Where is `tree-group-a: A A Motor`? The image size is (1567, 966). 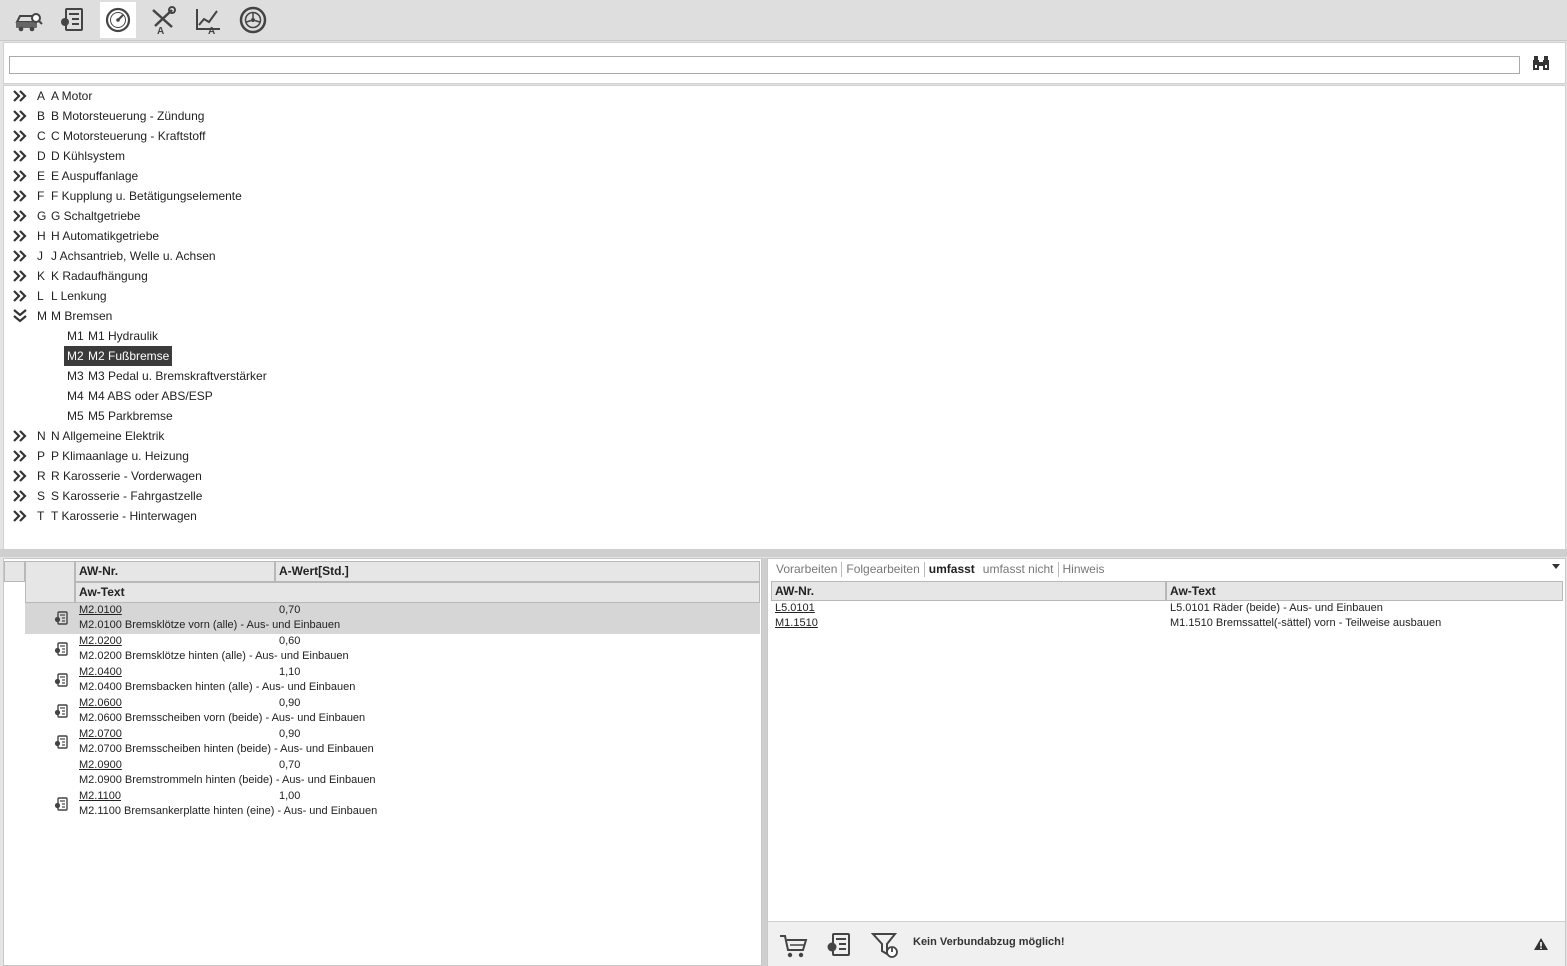
tree-group-a: A A Motor is located at coordinates (304, 96).